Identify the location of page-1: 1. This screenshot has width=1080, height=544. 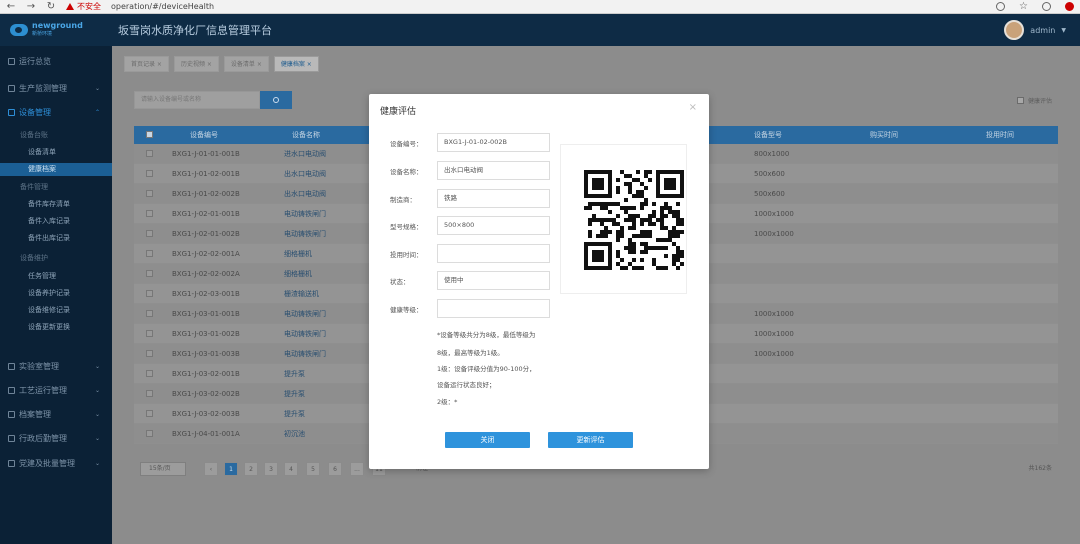
(231, 469).